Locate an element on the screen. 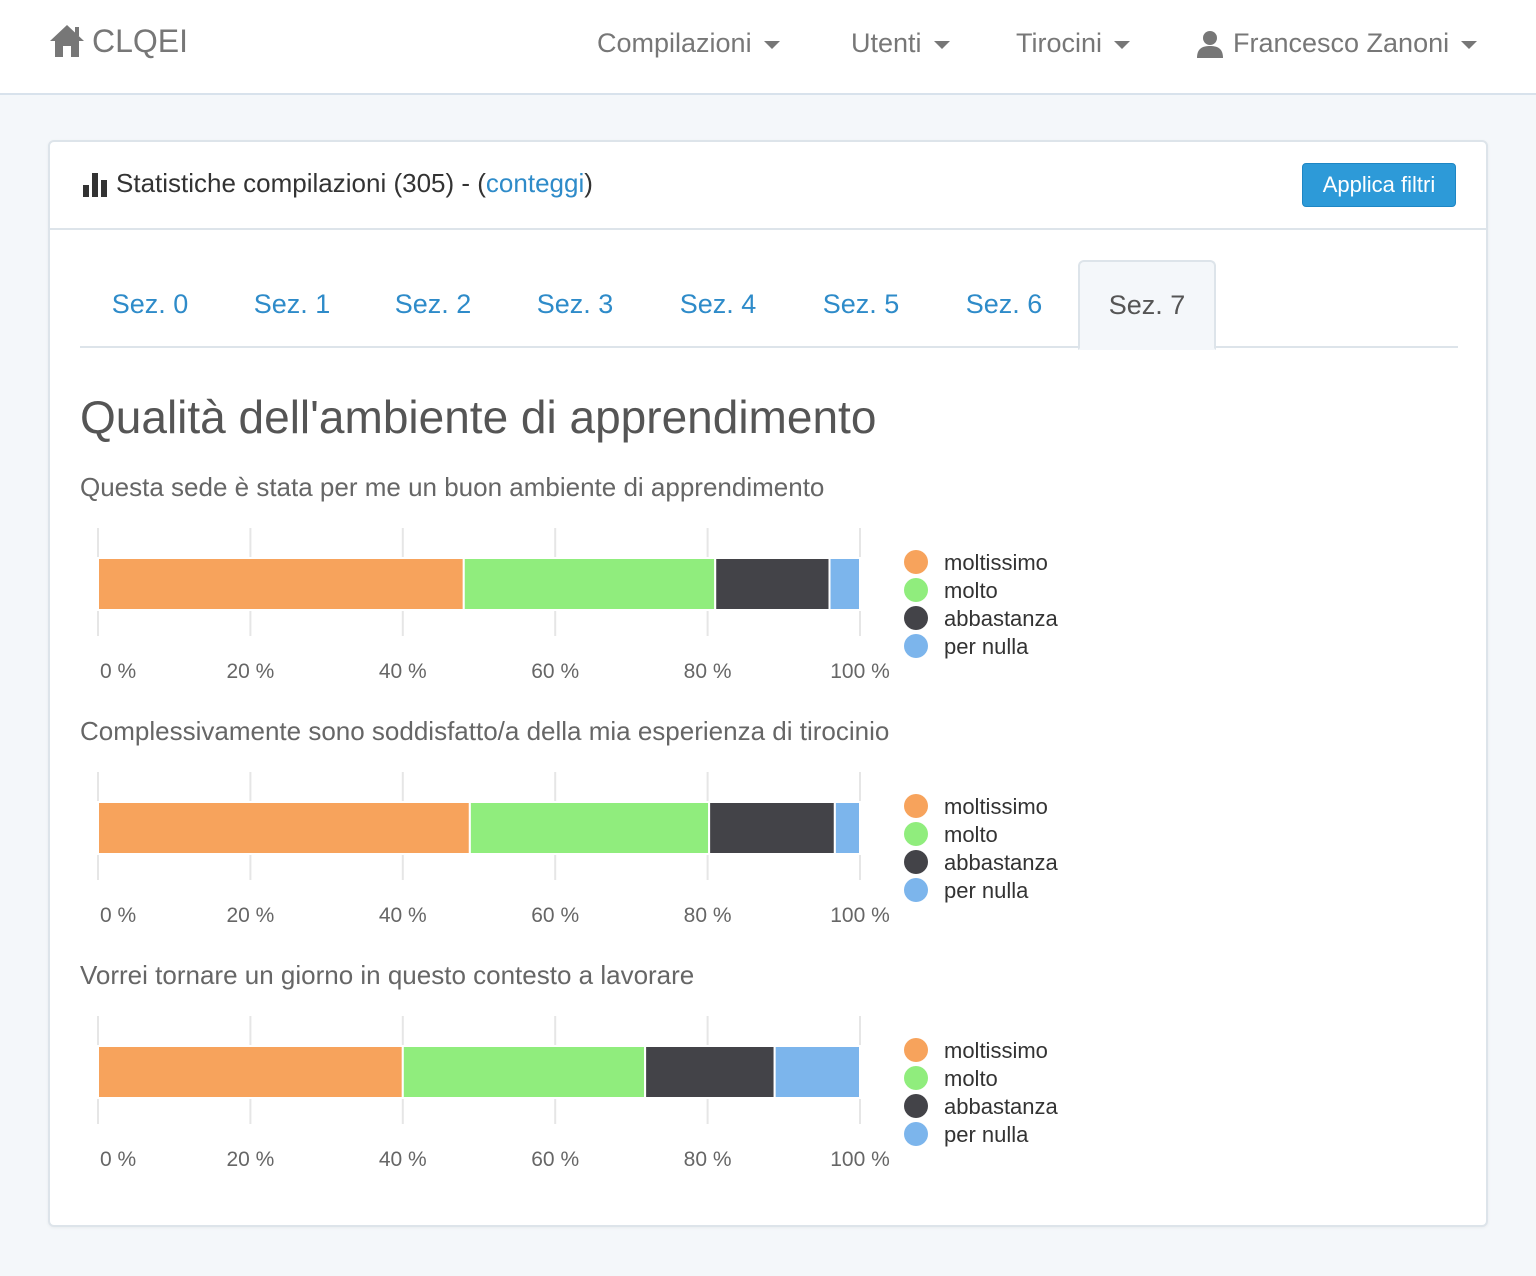 This screenshot has width=1536, height=1276. brand-link: CLQEI is located at coordinates (118, 41).